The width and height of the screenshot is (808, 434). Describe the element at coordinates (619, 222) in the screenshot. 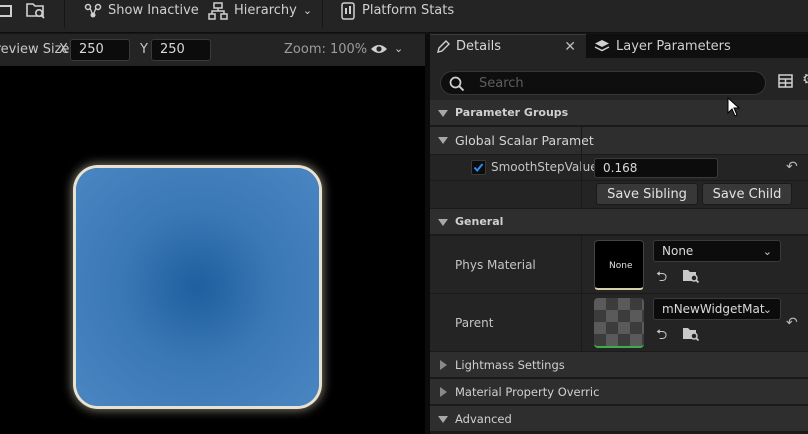

I see `category-general: General` at that location.